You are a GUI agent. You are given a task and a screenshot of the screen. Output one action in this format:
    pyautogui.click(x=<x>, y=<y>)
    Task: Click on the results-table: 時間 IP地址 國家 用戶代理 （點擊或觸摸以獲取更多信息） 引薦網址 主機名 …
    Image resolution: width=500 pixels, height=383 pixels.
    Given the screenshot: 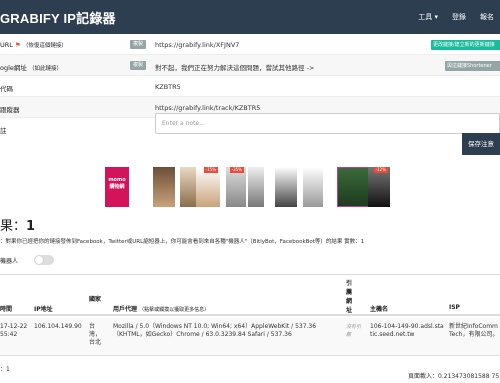 What is the action you would take?
    pyautogui.click(x=250, y=295)
    